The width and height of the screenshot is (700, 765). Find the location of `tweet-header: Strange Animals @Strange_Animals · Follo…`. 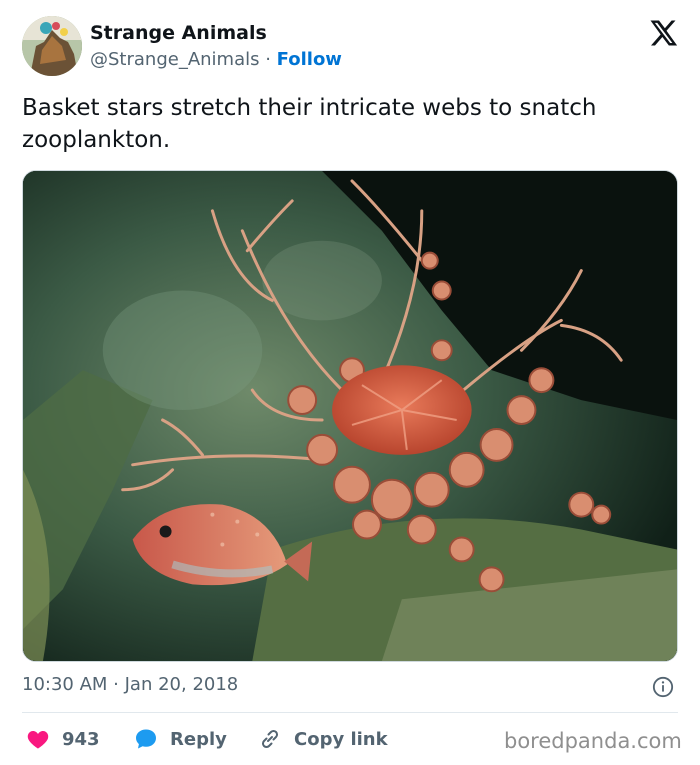

tweet-header: Strange Animals @Strange_Animals · Follo… is located at coordinates (350, 47).